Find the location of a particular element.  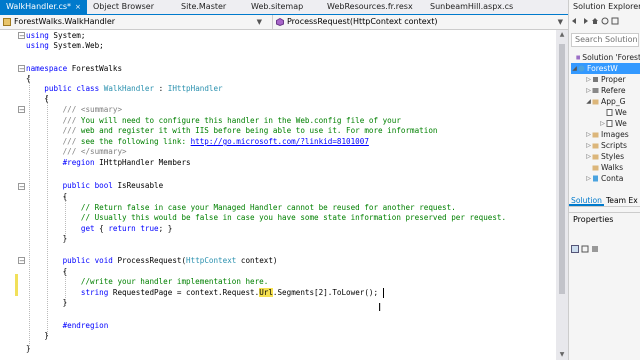

property-pages-icon is located at coordinates (595, 249).